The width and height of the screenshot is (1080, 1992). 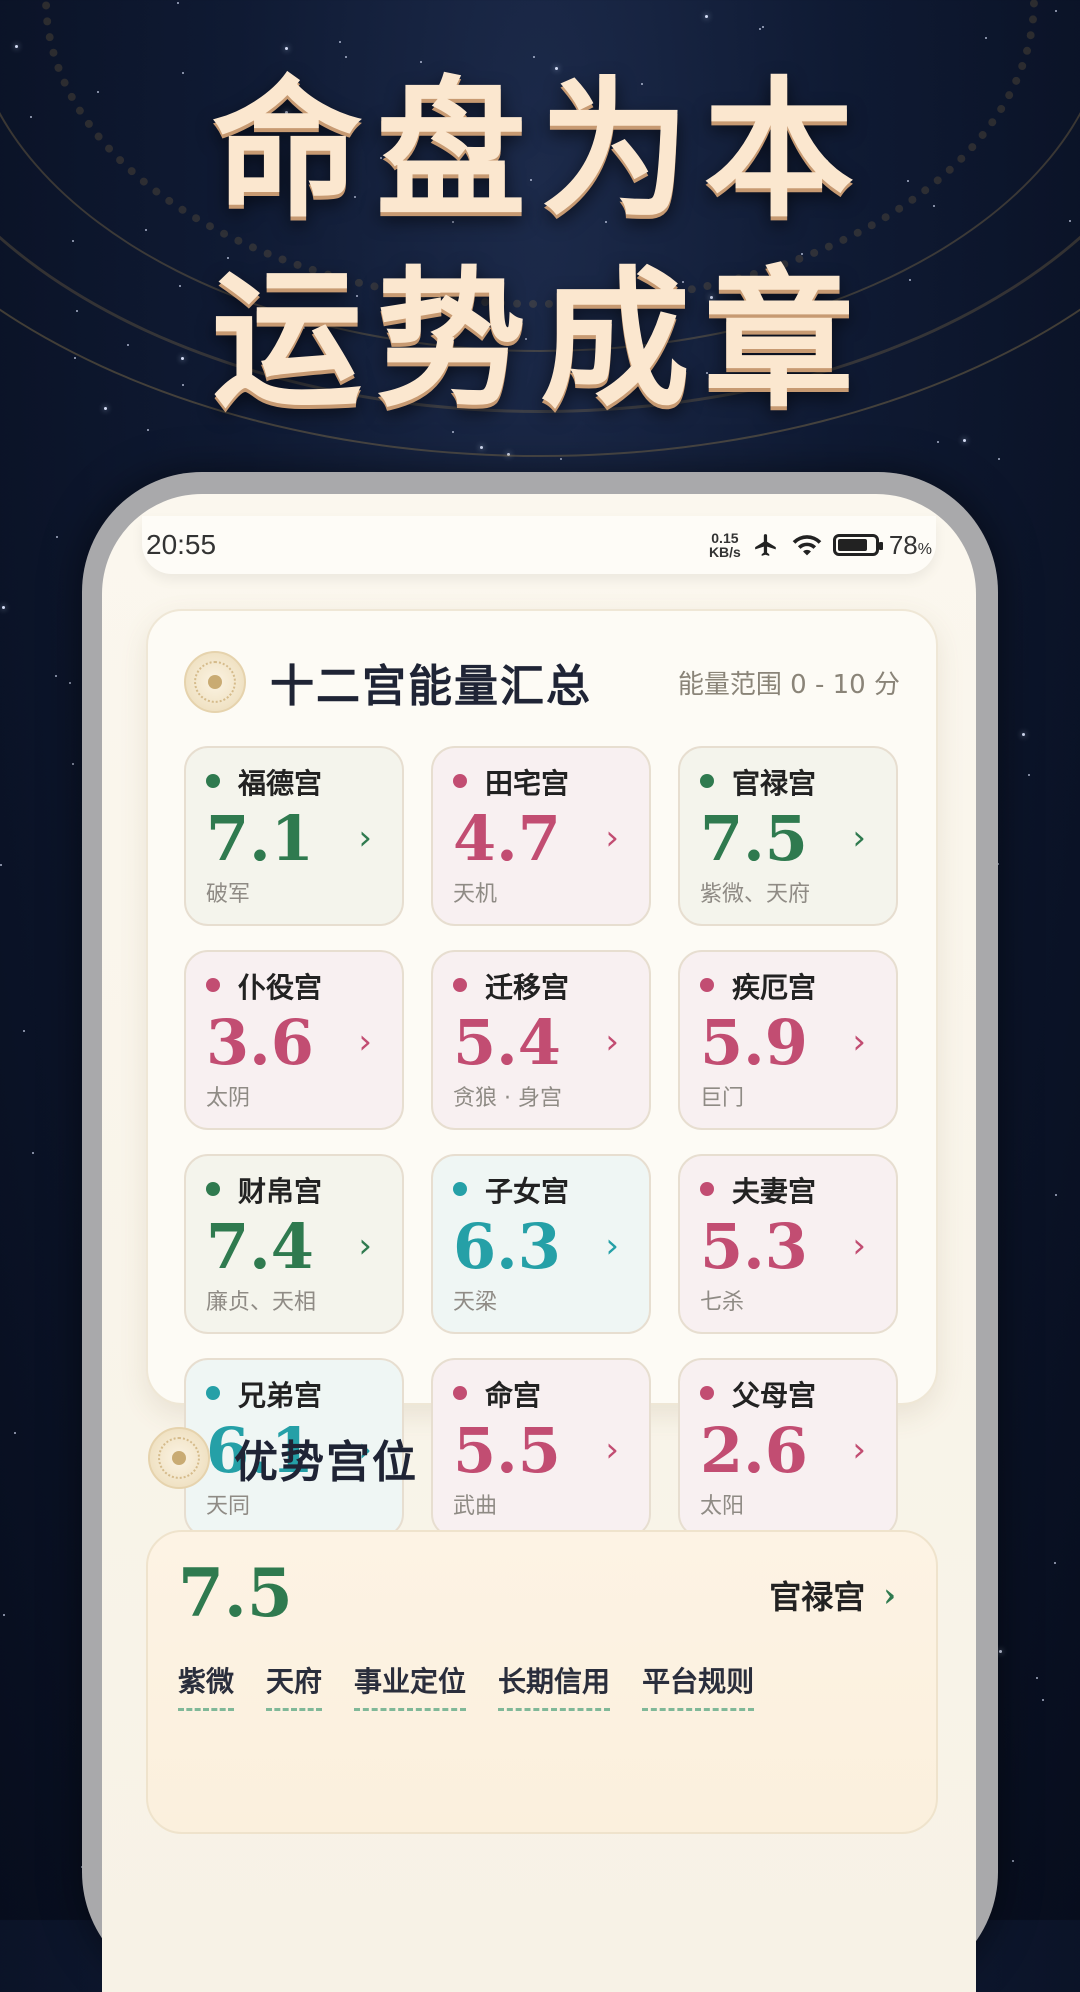 What do you see at coordinates (260, 1042) in the screenshot?
I see `palace-score: 3.6` at bounding box center [260, 1042].